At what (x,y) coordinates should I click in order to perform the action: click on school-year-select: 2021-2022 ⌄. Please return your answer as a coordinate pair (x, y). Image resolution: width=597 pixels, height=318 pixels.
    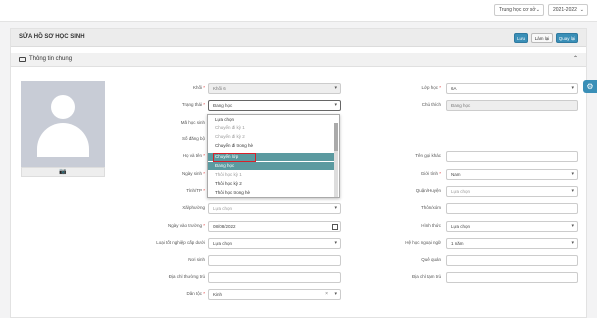
    Looking at the image, I should click on (568, 10).